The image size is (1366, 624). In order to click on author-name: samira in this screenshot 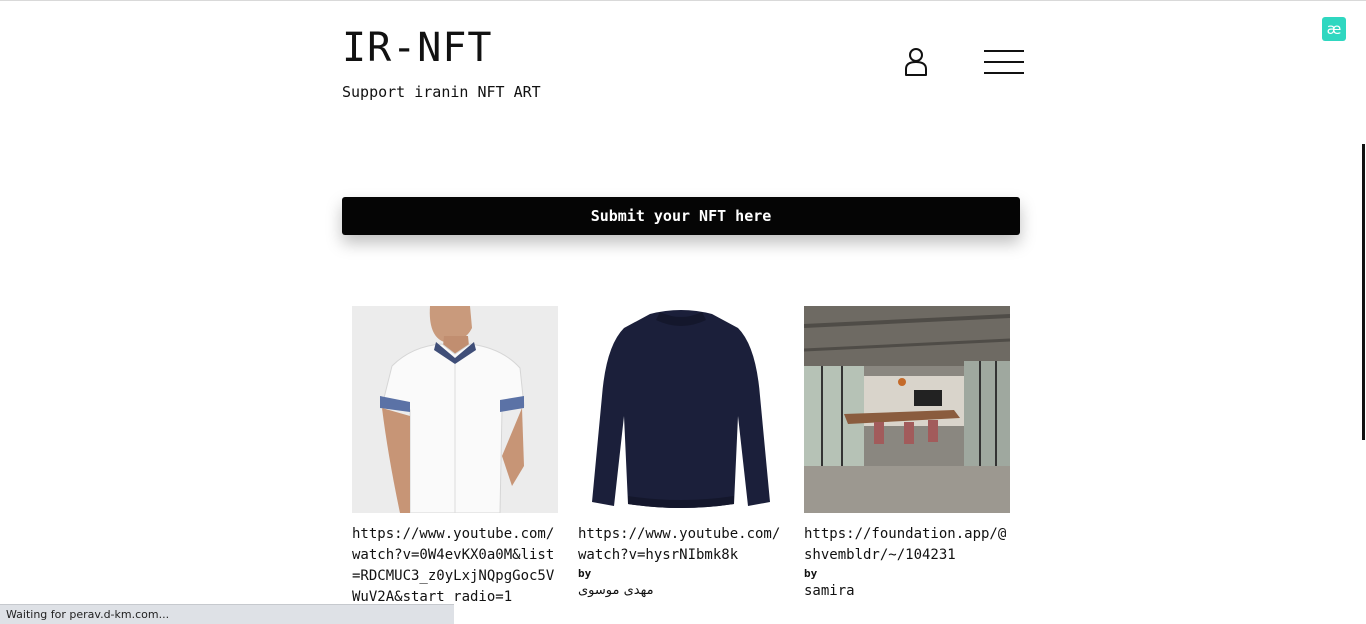, I will do `click(909, 591)`.